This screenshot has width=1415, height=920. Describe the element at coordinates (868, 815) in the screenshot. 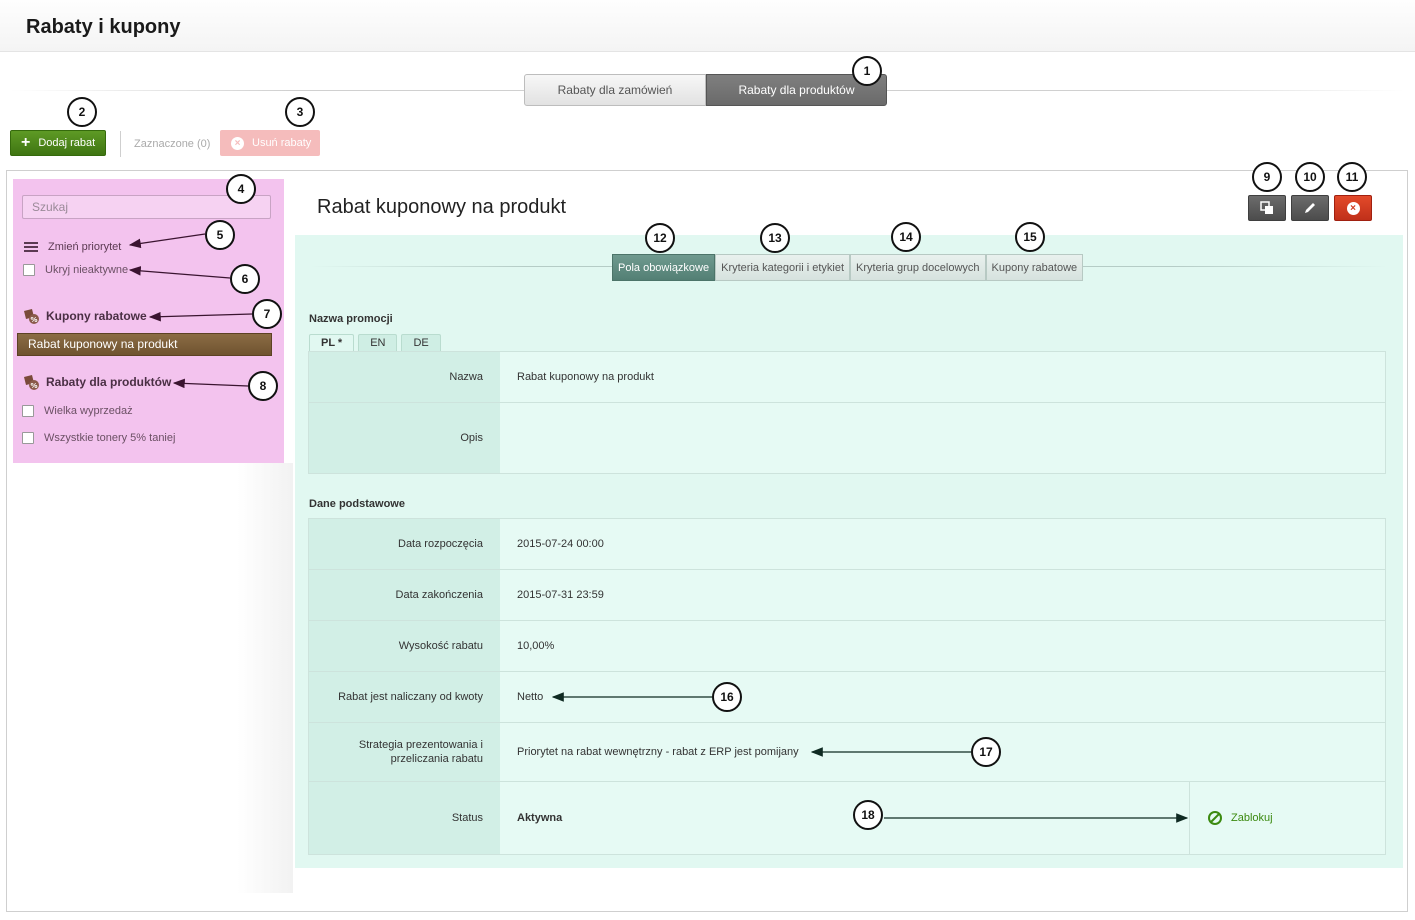

I see `callout-18: 18` at that location.